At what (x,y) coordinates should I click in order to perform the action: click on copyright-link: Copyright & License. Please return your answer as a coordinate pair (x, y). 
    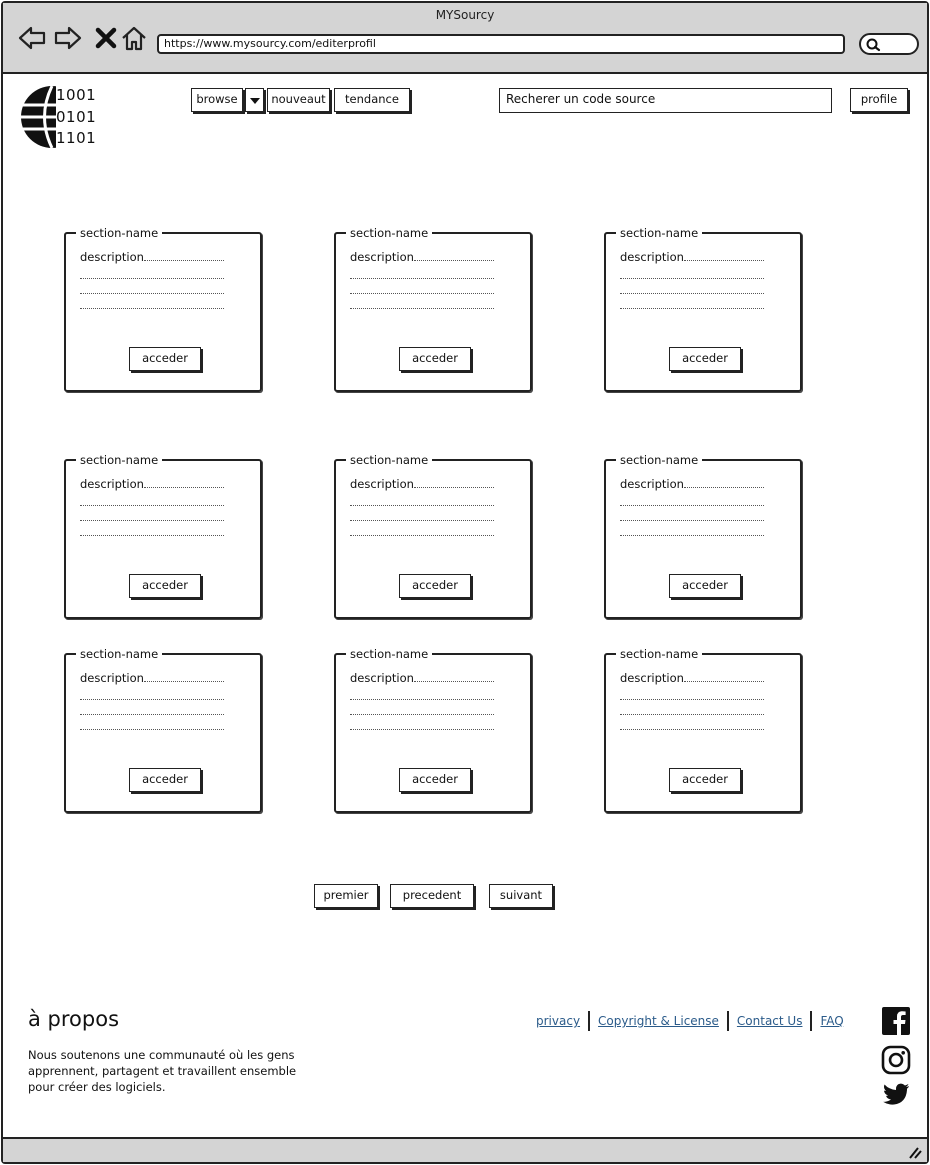
    Looking at the image, I should click on (658, 1021).